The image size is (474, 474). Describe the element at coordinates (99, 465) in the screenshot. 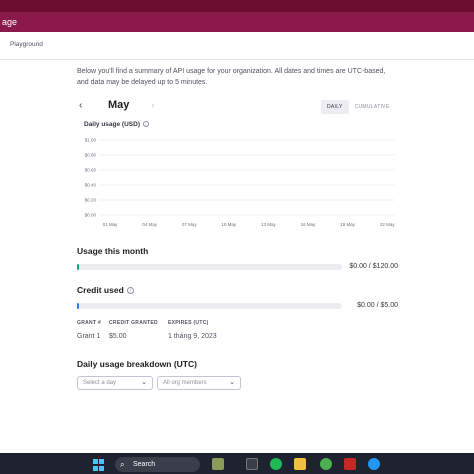

I see `windows-start-icon` at that location.